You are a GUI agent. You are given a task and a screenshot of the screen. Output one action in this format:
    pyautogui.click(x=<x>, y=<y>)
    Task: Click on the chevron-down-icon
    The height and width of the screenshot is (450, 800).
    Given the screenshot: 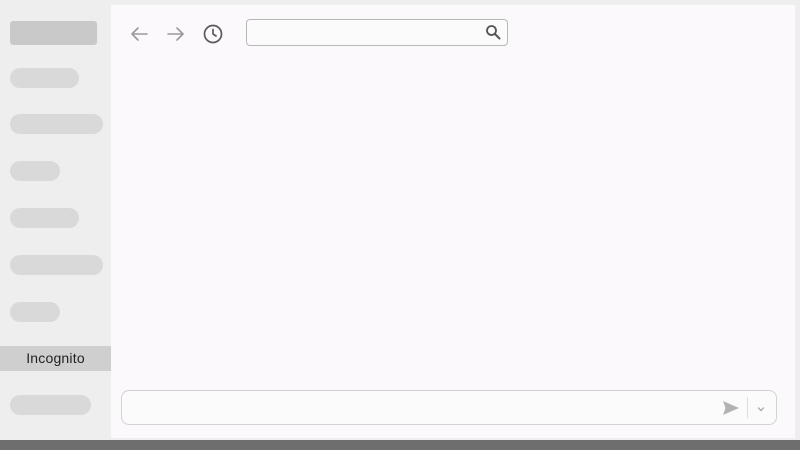 What is the action you would take?
    pyautogui.click(x=761, y=408)
    